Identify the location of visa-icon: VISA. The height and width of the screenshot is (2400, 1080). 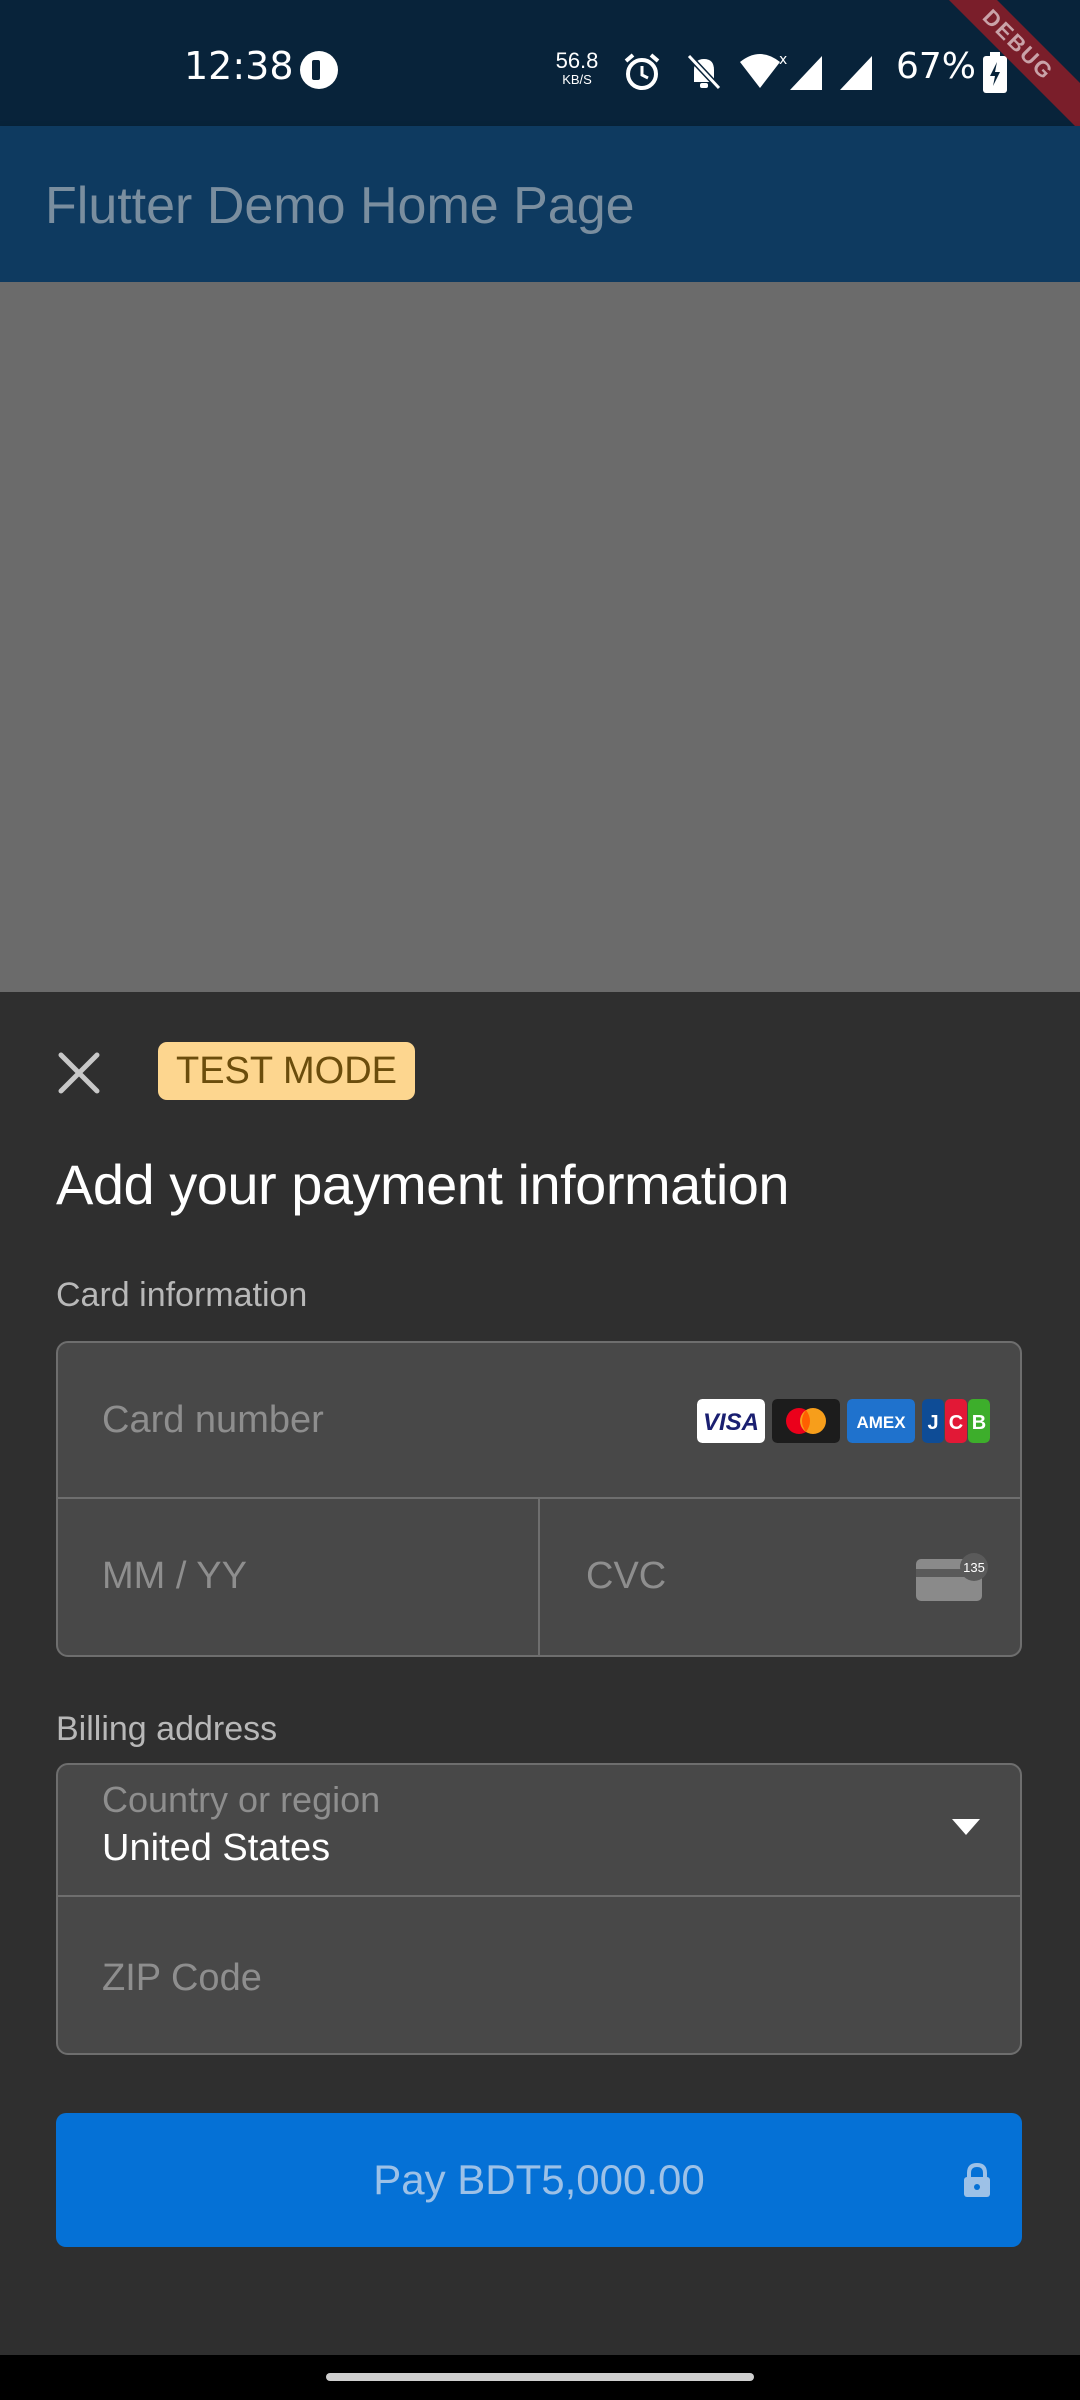
(731, 1421).